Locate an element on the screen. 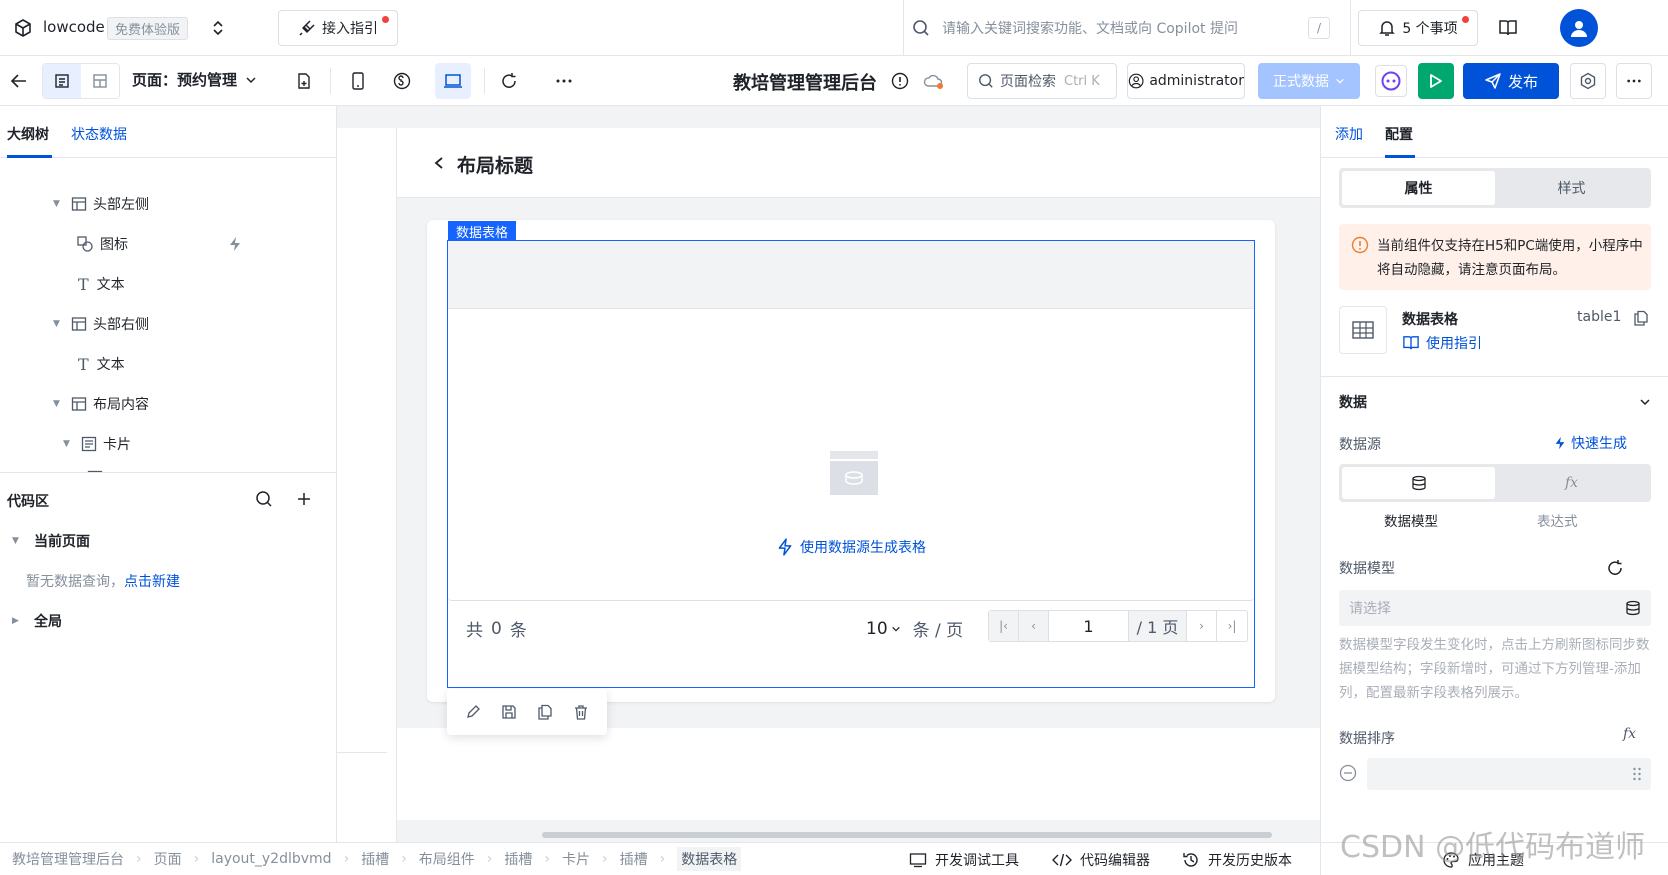  layout-view-icon is located at coordinates (100, 81).